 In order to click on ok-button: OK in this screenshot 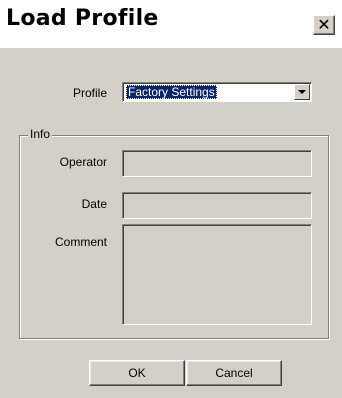, I will do `click(137, 373)`.